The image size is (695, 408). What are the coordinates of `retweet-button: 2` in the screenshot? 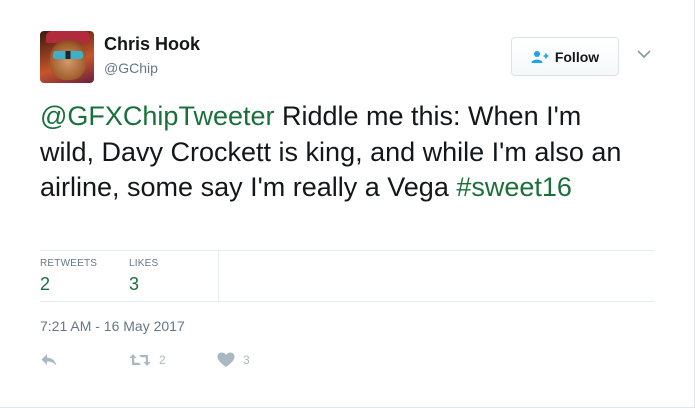 It's located at (147, 360).